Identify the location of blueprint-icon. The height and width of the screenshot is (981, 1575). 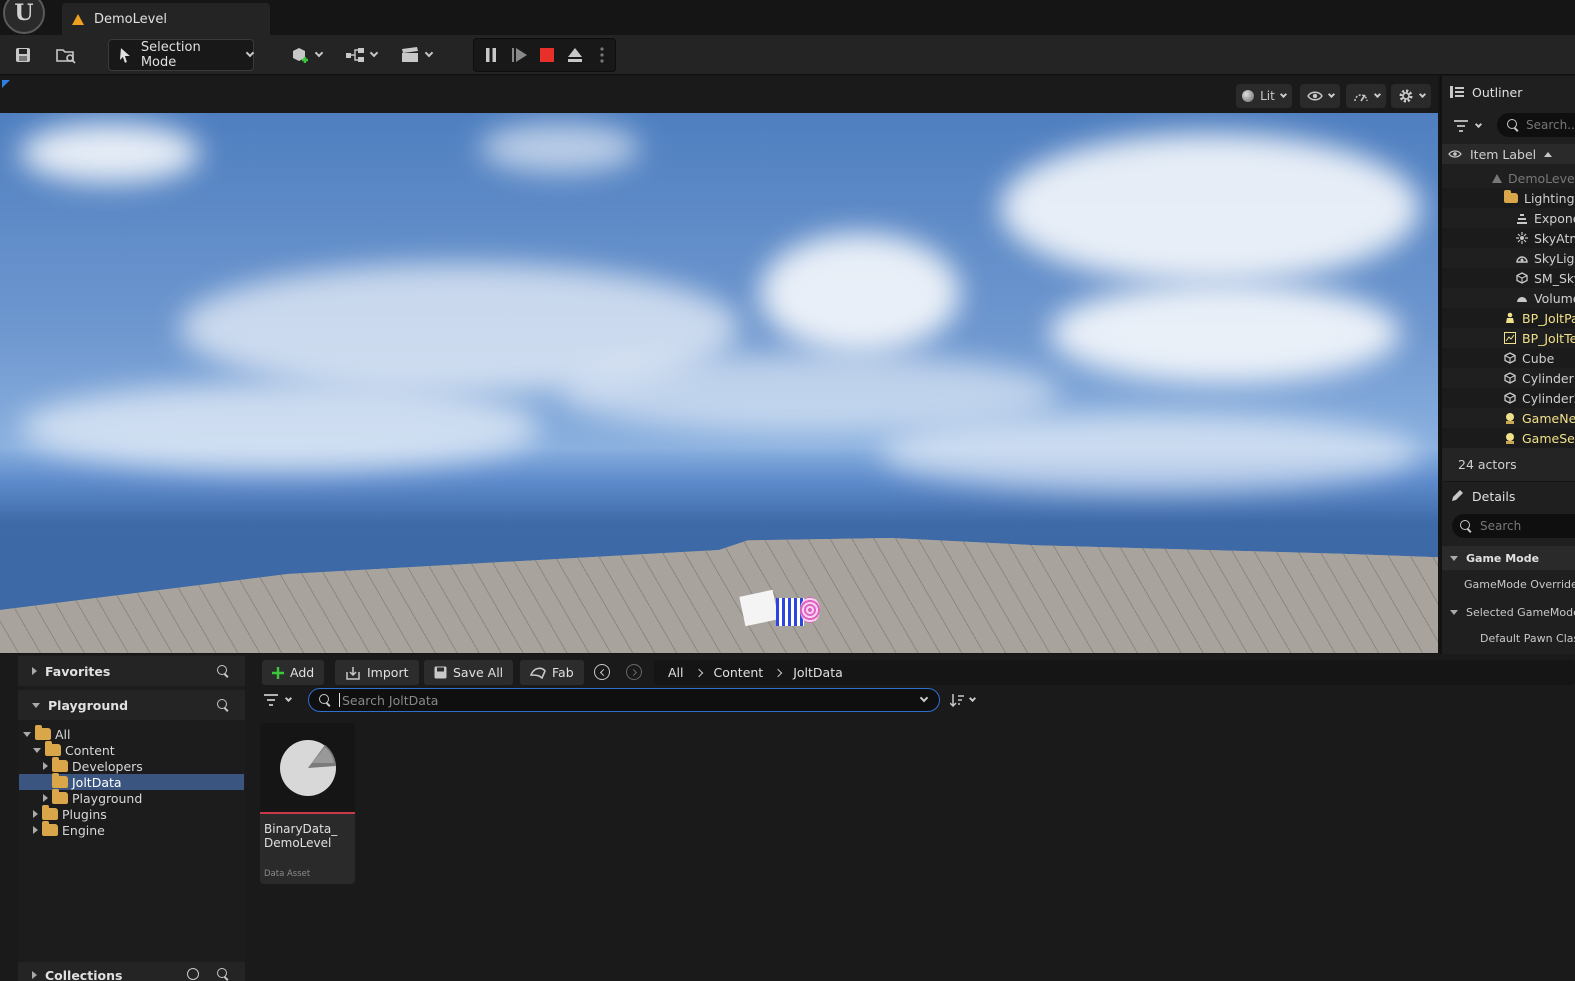
(355, 55).